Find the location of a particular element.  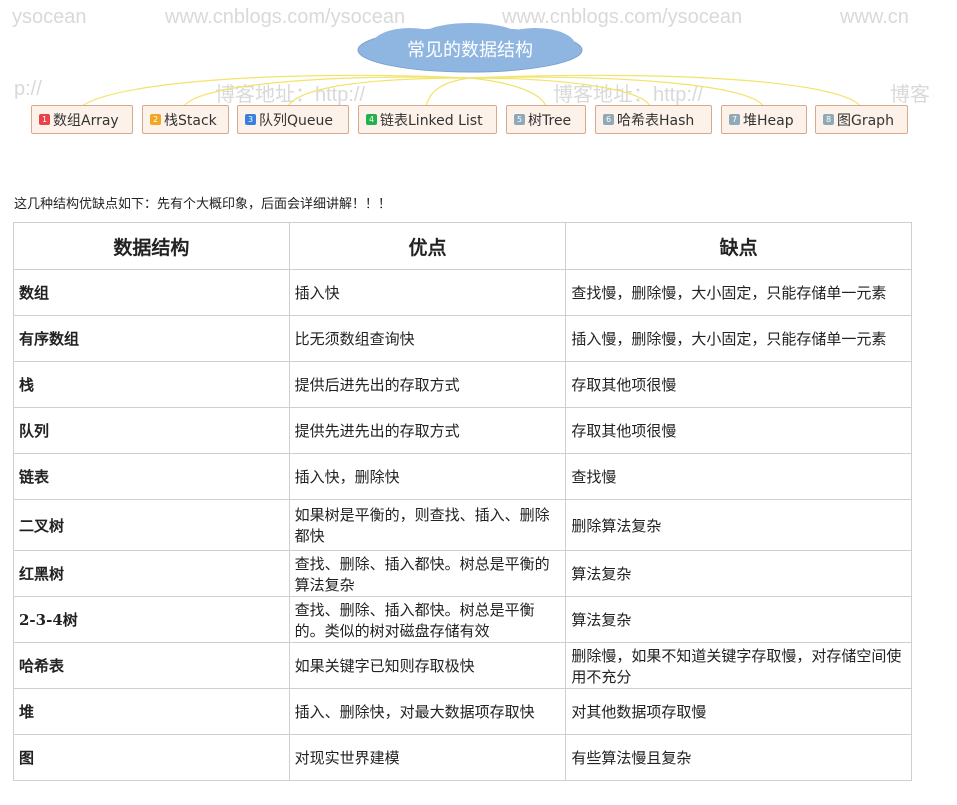

structure-name: 图 is located at coordinates (151, 757).